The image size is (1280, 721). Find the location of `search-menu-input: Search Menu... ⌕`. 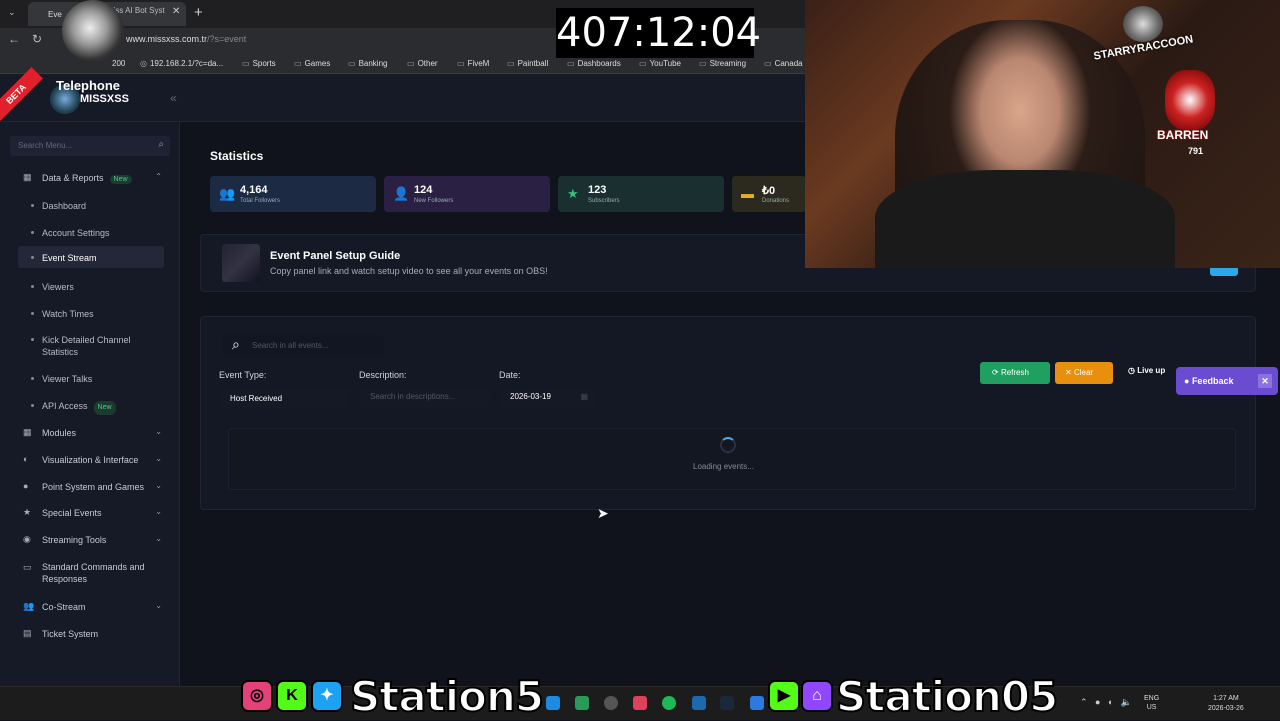

search-menu-input: Search Menu... ⌕ is located at coordinates (90, 146).